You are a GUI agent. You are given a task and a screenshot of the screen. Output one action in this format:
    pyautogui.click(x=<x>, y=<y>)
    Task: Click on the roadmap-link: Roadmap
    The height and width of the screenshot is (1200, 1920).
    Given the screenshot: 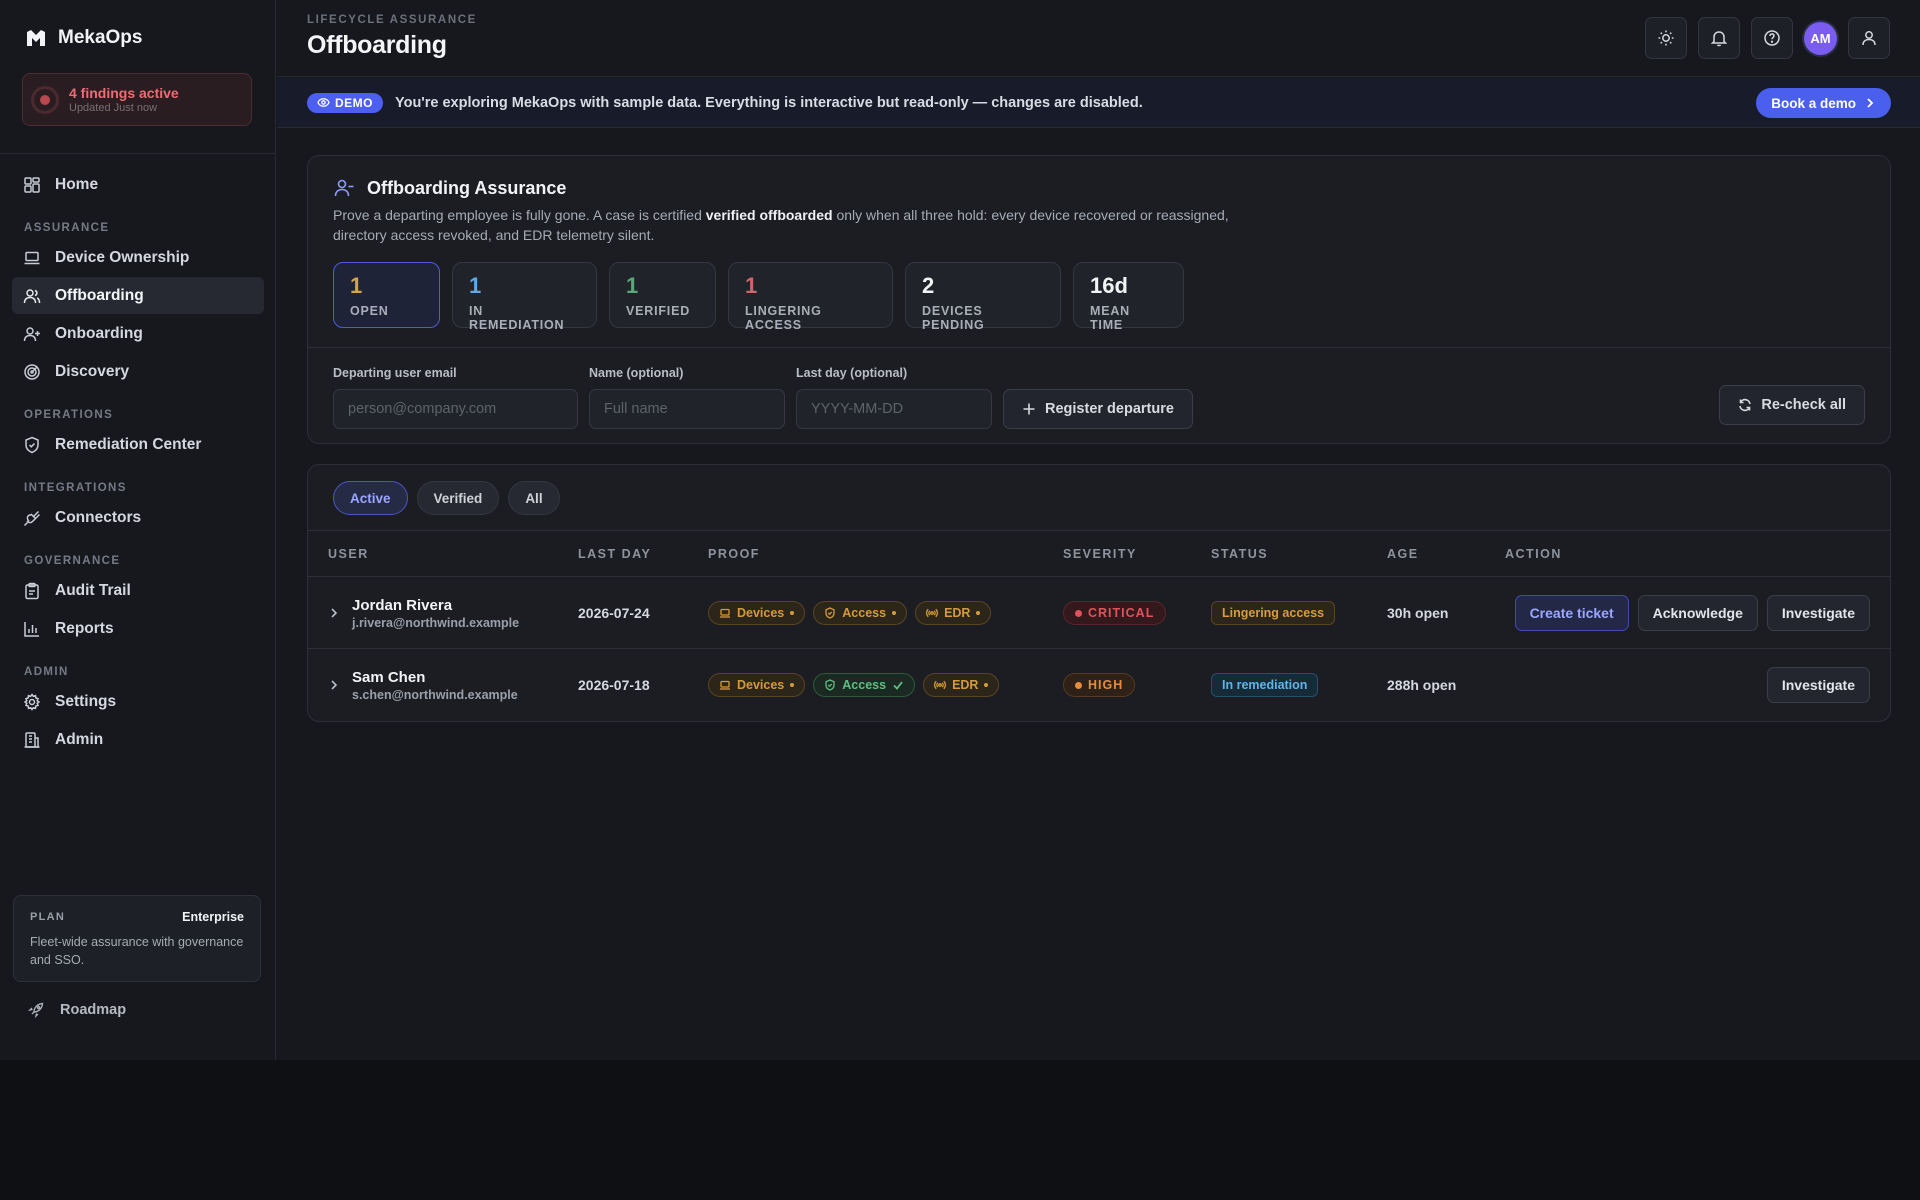 What is the action you would take?
    pyautogui.click(x=77, y=1010)
    